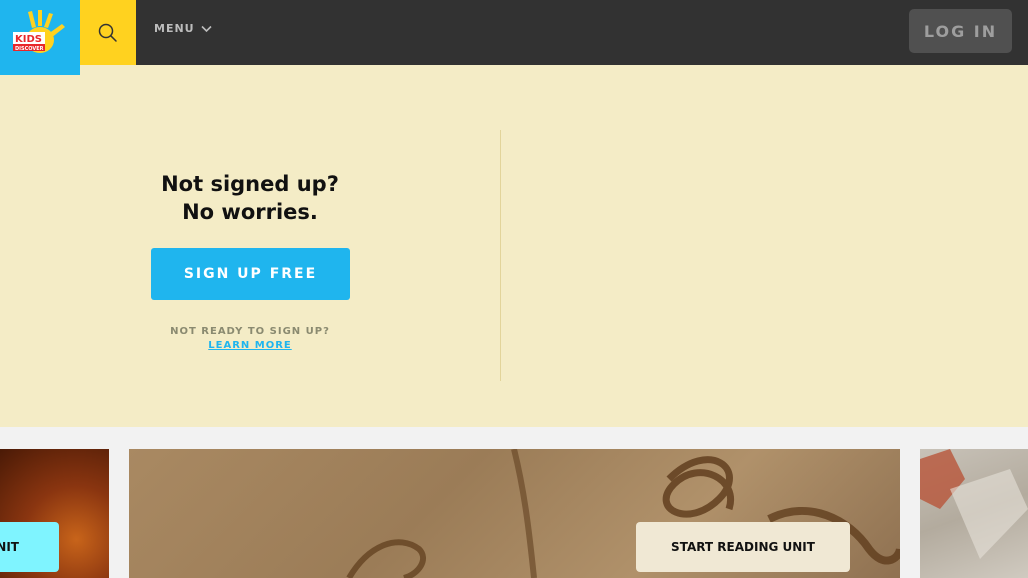 This screenshot has height=578, width=1028. I want to click on login-button: LOG IN, so click(960, 31).